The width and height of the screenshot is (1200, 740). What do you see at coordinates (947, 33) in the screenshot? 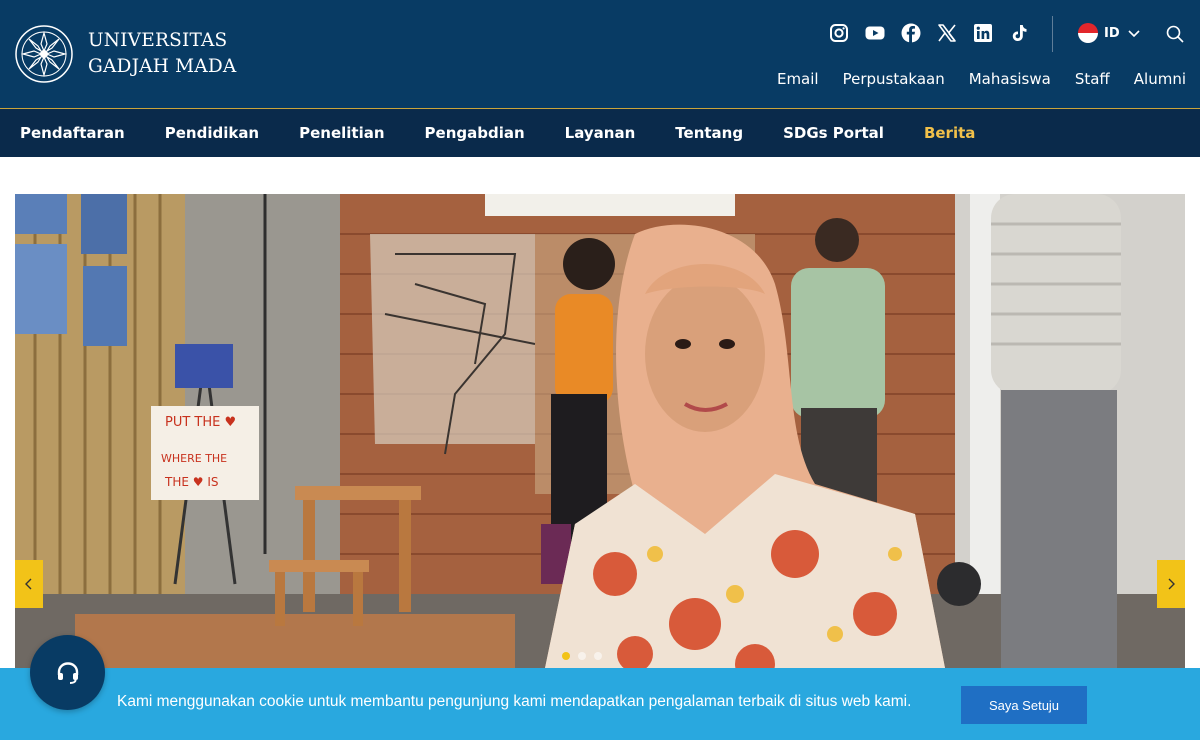
I see `x-icon` at bounding box center [947, 33].